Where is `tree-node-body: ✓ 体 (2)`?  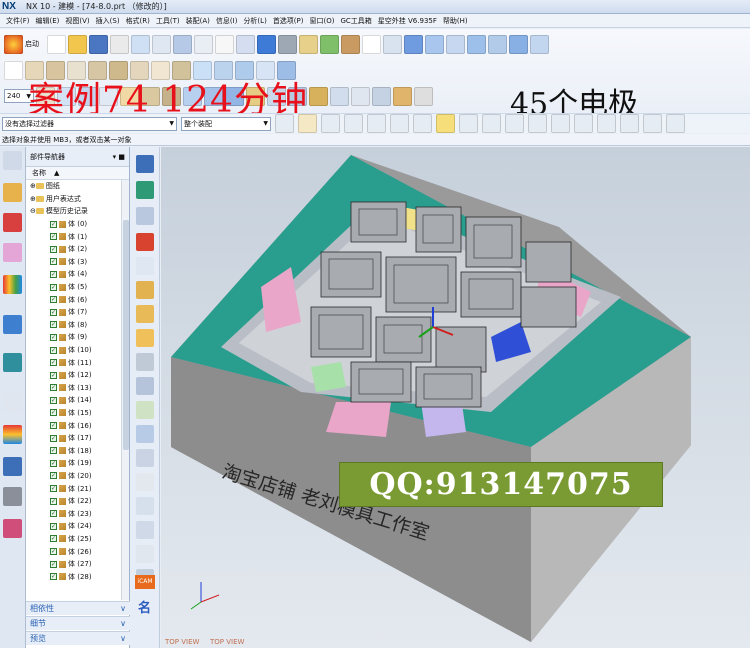 tree-node-body: ✓ 体 (2) is located at coordinates (89, 249).